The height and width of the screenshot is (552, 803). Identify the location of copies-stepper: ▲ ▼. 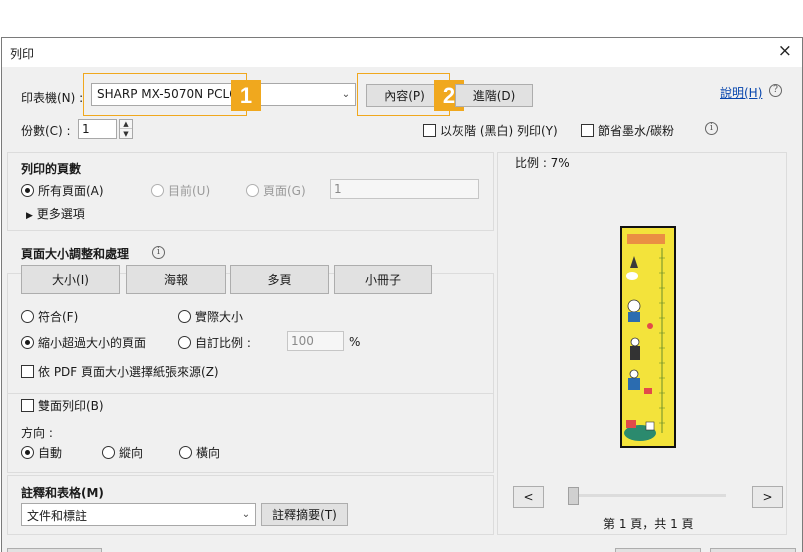
(126, 129).